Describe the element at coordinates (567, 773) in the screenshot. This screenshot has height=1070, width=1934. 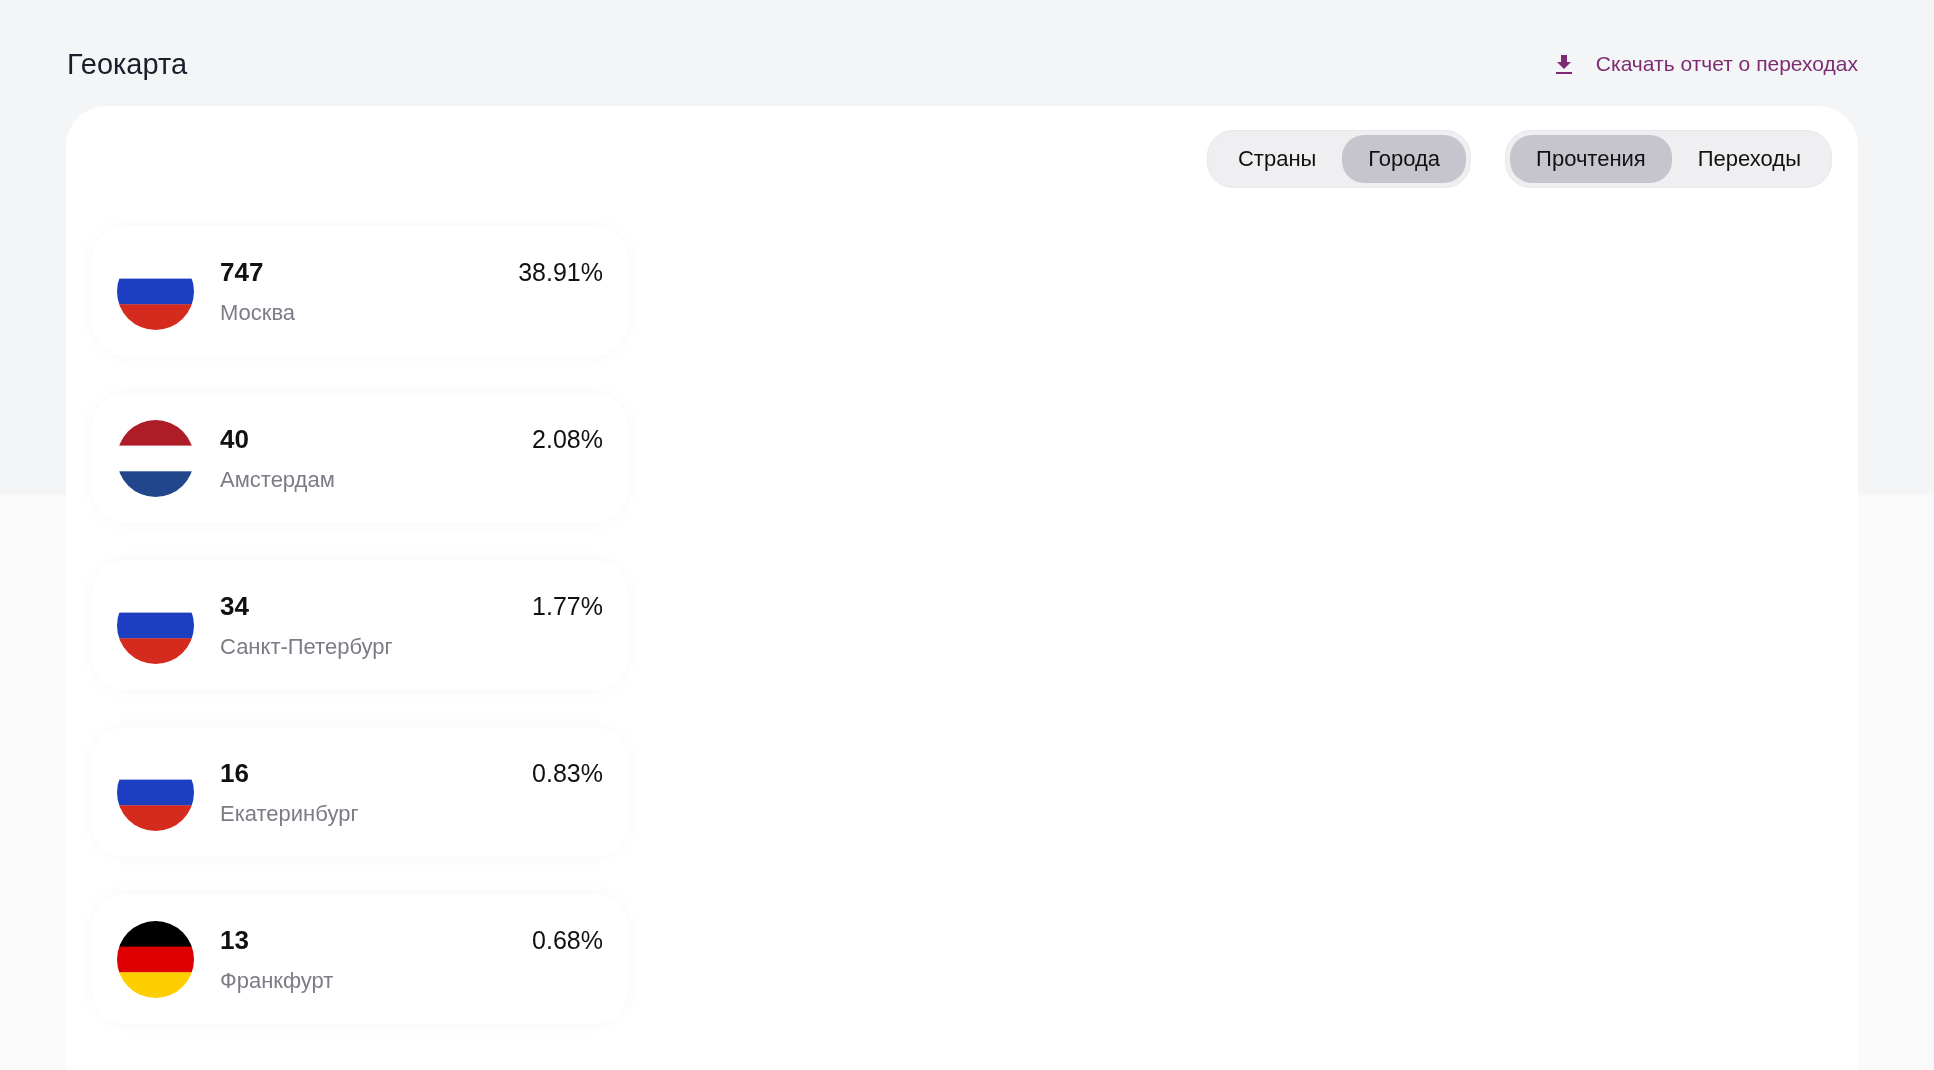
I see `percentage: 0.83%` at that location.